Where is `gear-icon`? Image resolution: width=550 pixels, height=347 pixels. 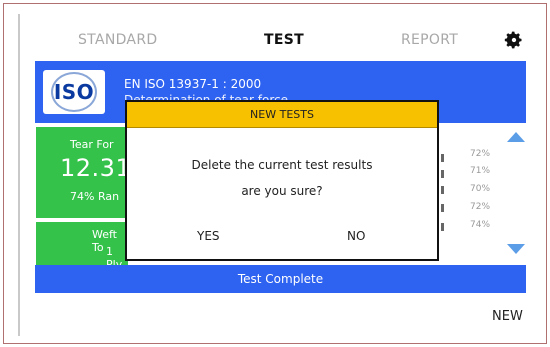 gear-icon is located at coordinates (514, 40).